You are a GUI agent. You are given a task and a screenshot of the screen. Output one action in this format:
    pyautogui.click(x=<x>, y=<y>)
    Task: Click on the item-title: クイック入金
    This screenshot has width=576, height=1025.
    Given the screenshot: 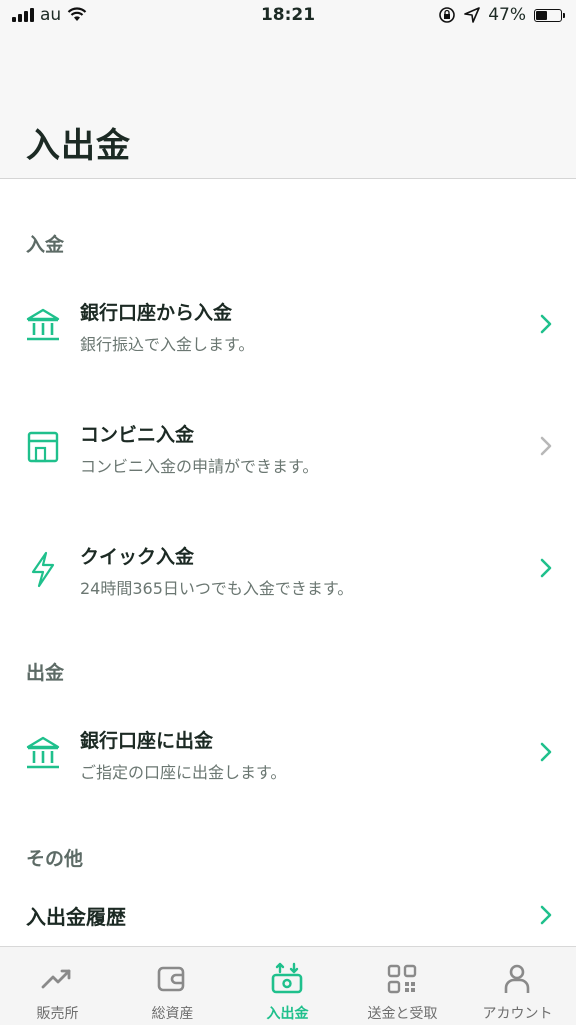 What is the action you would take?
    pyautogui.click(x=137, y=557)
    